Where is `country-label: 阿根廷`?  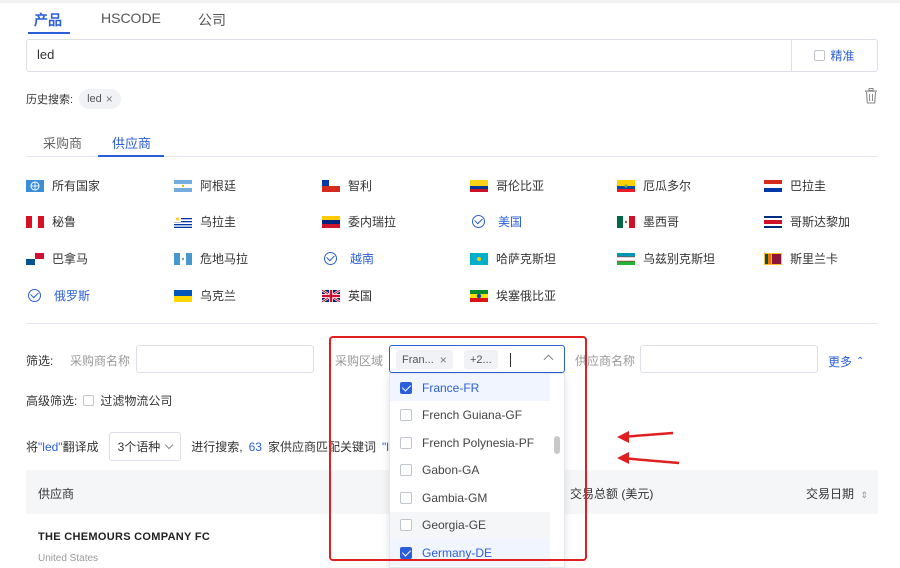
country-label: 阿根廷 is located at coordinates (218, 186).